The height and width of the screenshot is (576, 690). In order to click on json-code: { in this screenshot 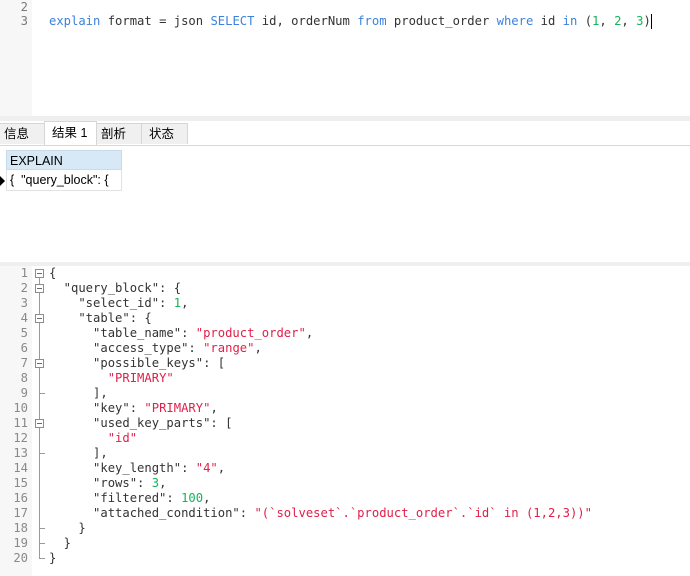, I will do `click(52, 273)`.